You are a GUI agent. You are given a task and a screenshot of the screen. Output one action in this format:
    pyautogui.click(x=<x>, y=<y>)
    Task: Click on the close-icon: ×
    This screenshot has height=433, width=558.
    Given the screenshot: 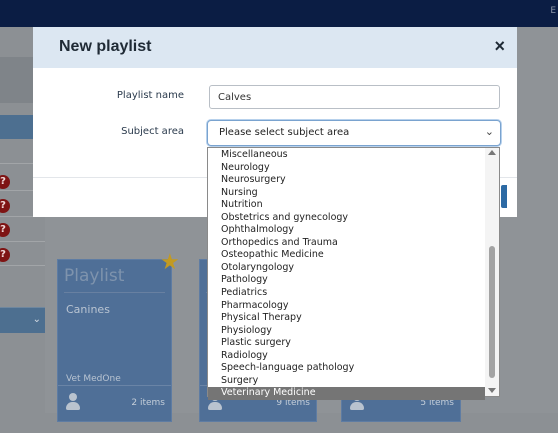 What is the action you would take?
    pyautogui.click(x=499, y=46)
    